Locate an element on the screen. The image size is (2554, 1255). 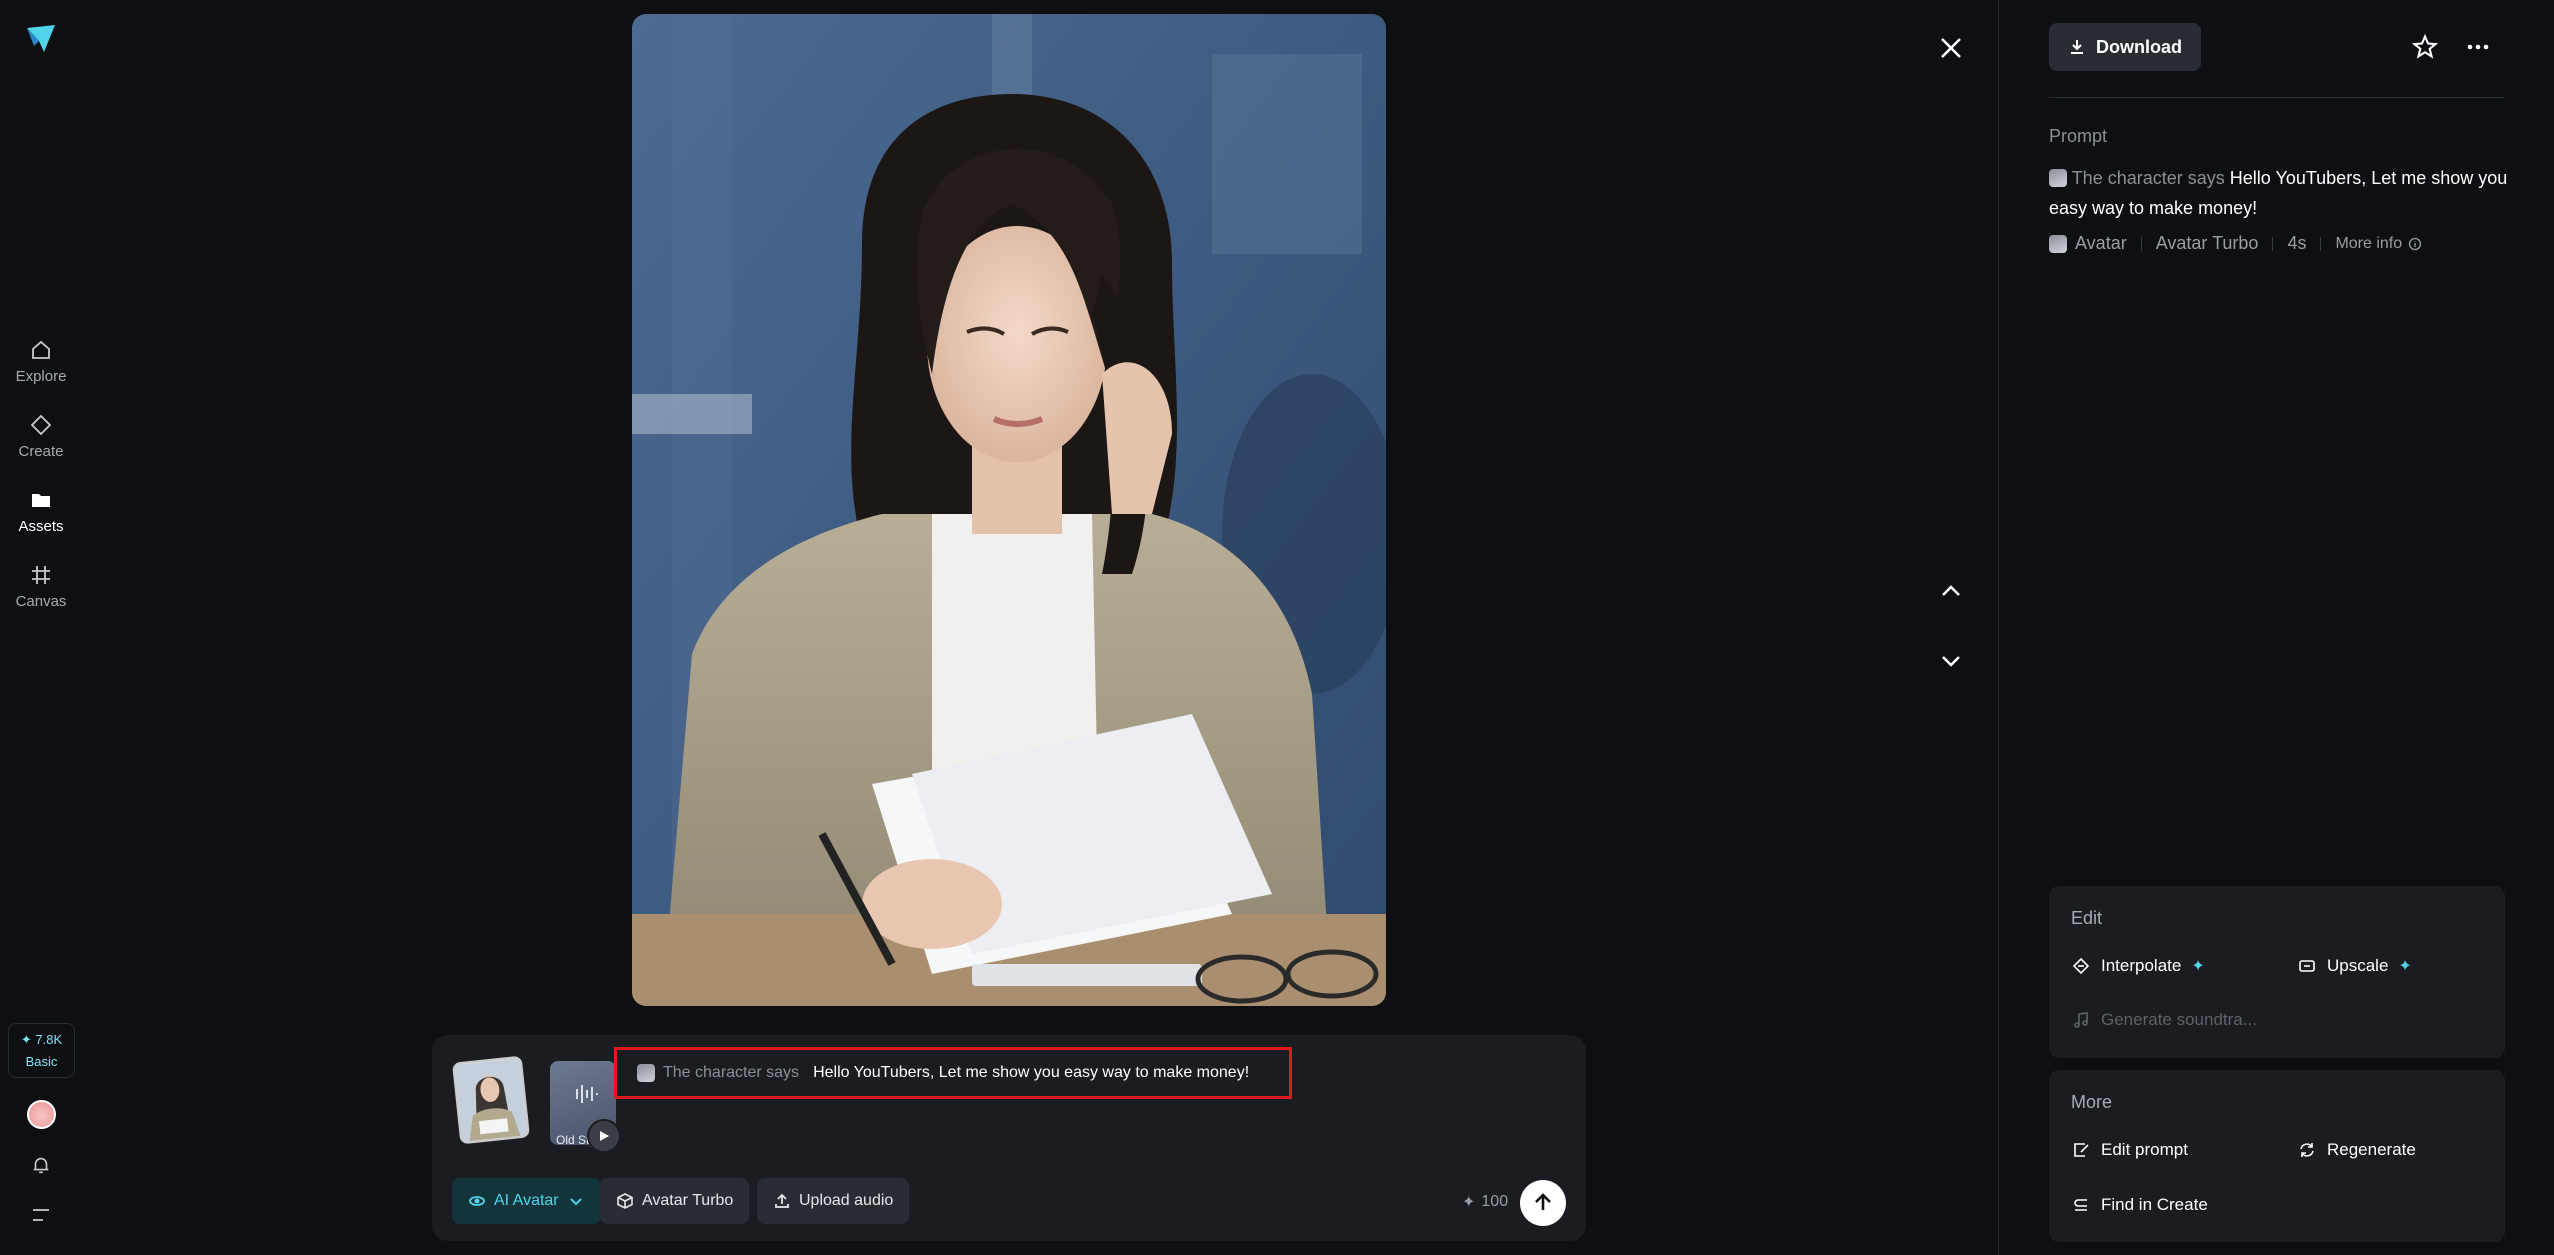
play-icon is located at coordinates (604, 1136).